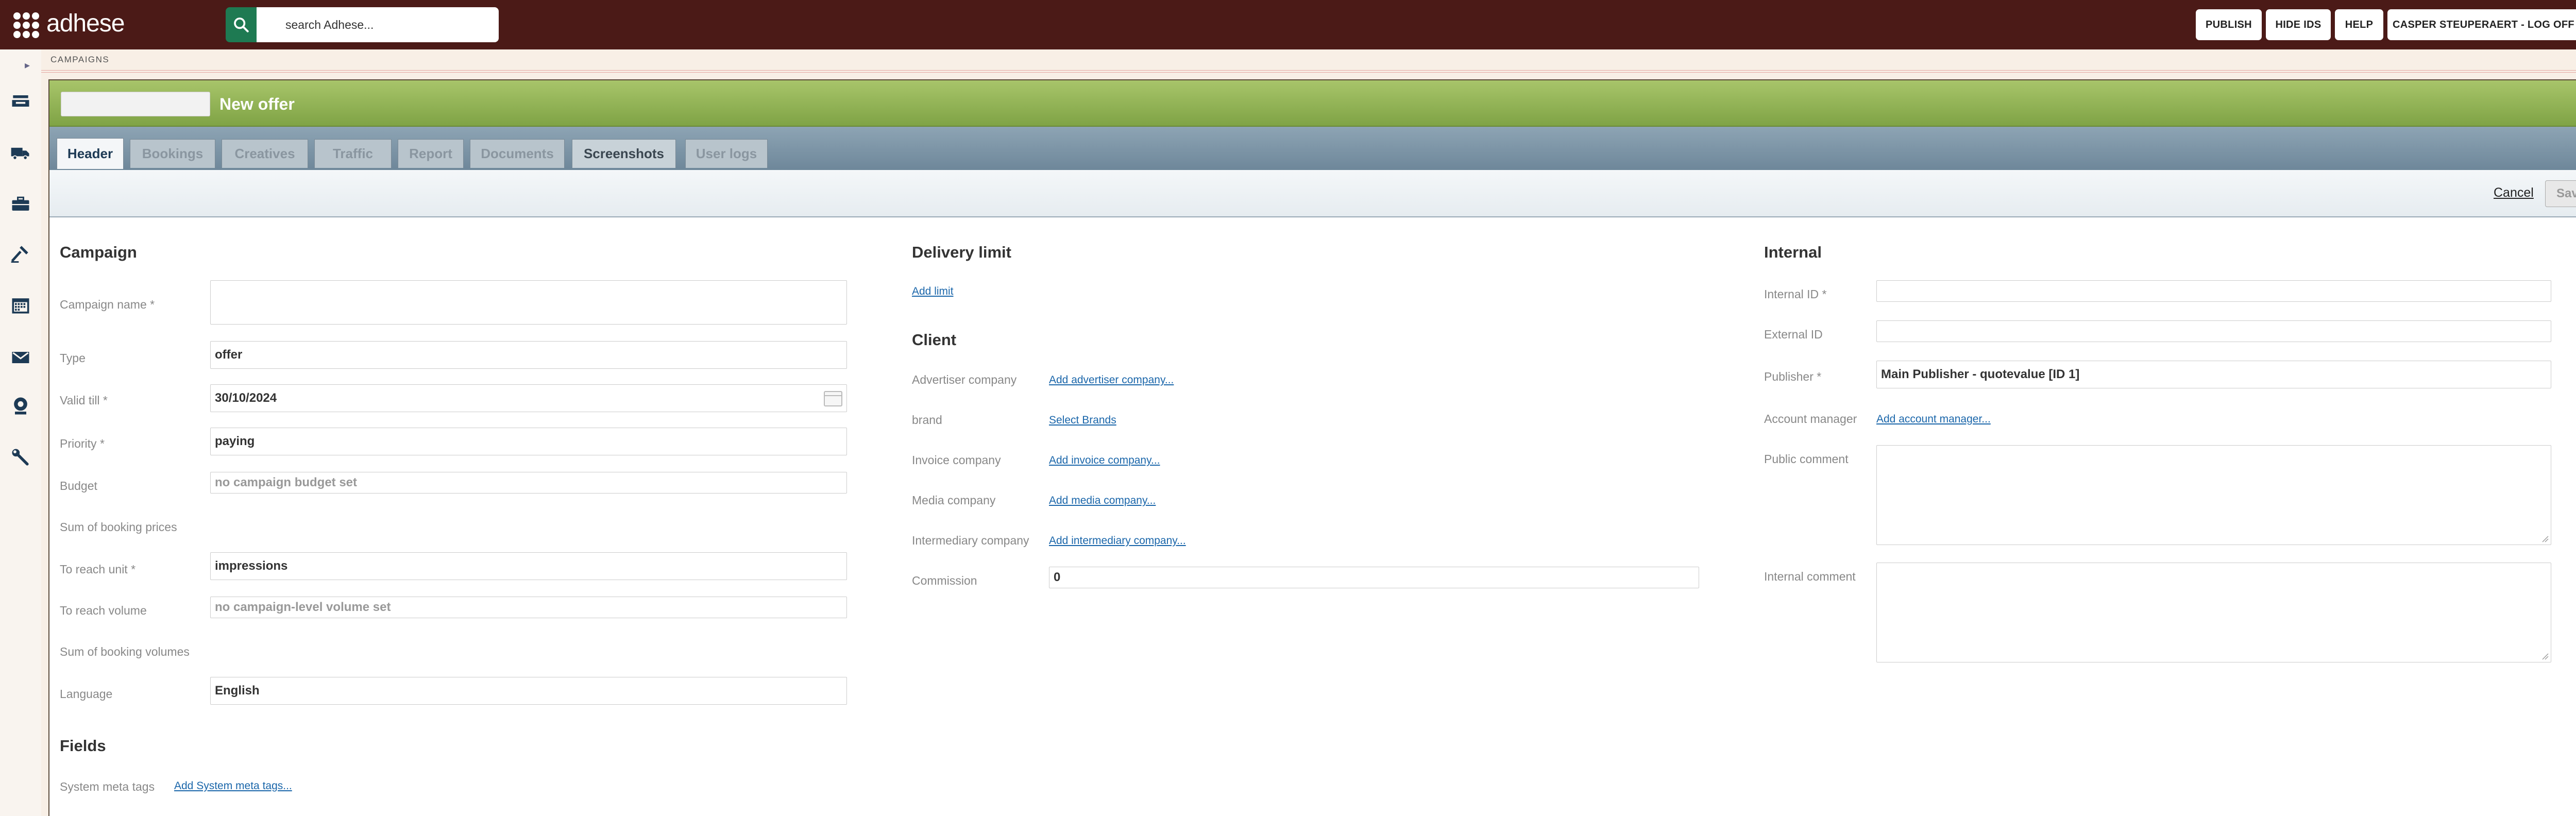 The width and height of the screenshot is (2576, 816). What do you see at coordinates (2213, 374) in the screenshot?
I see `publisher-select: Main Publisher - quotevalue [ID 1]` at bounding box center [2213, 374].